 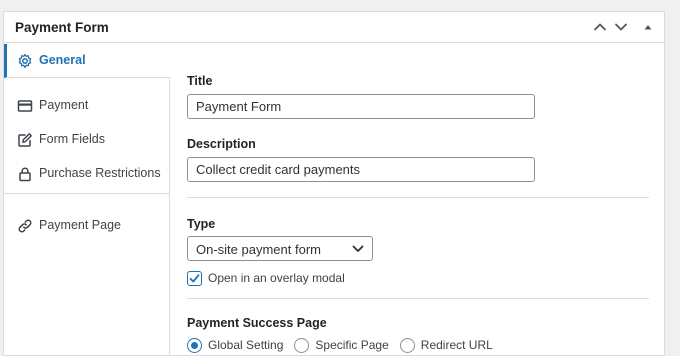 I want to click on panel-title: Payment Form, so click(x=62, y=27).